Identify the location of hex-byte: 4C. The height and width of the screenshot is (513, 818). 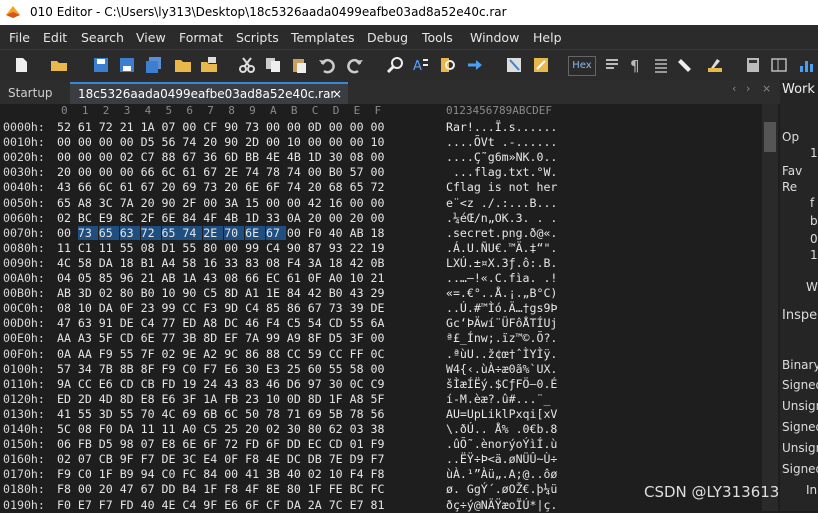
(172, 414).